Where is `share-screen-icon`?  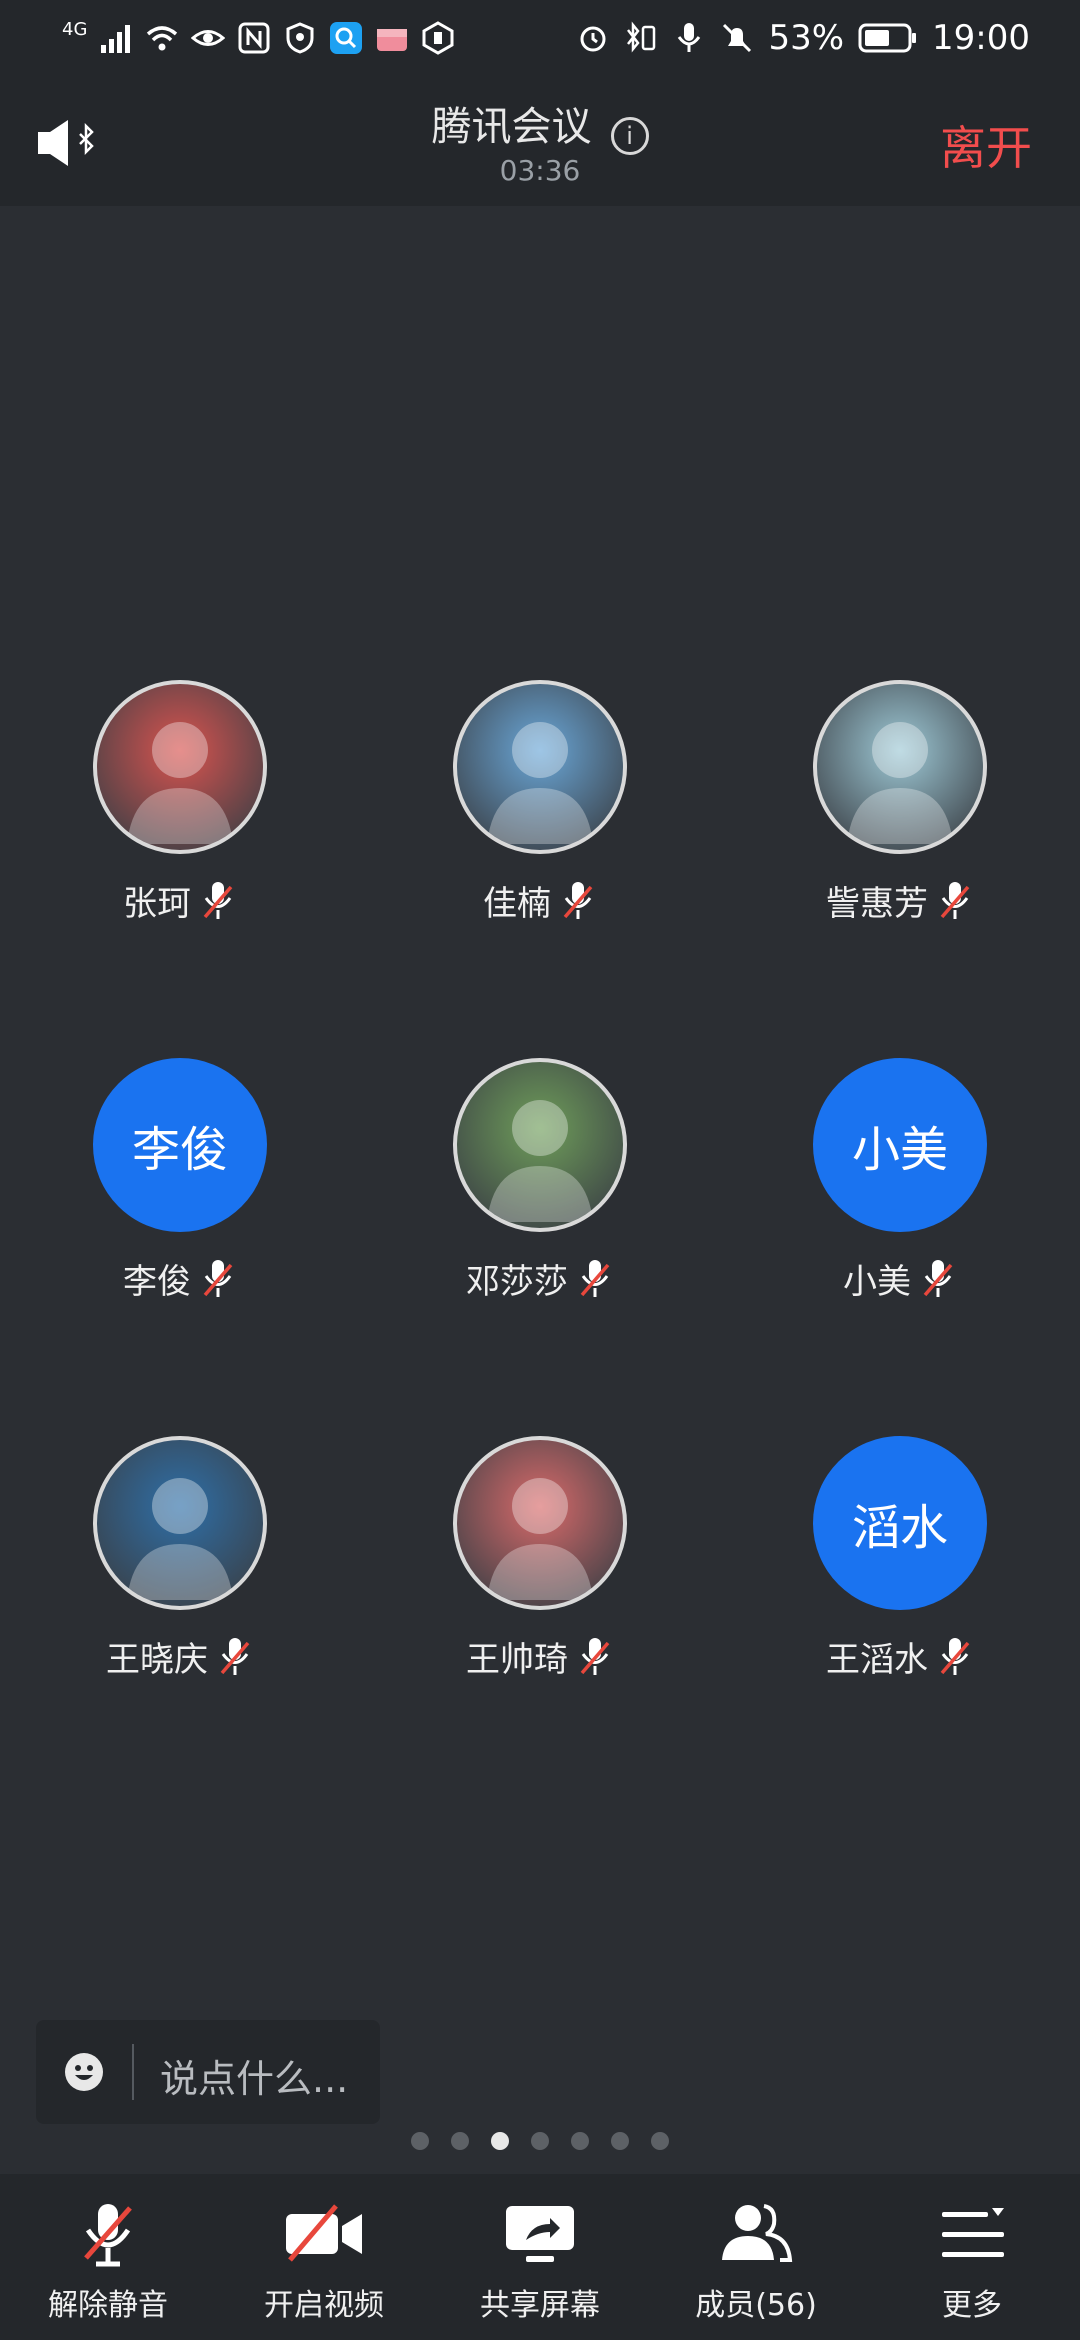
share-screen-icon is located at coordinates (540, 2234).